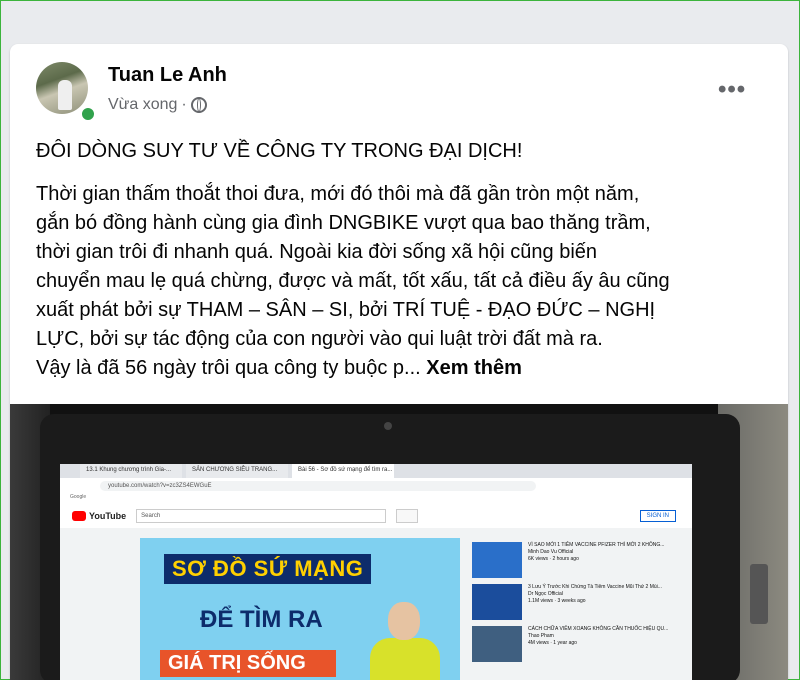  I want to click on youtube-logo: YouTube, so click(99, 516).